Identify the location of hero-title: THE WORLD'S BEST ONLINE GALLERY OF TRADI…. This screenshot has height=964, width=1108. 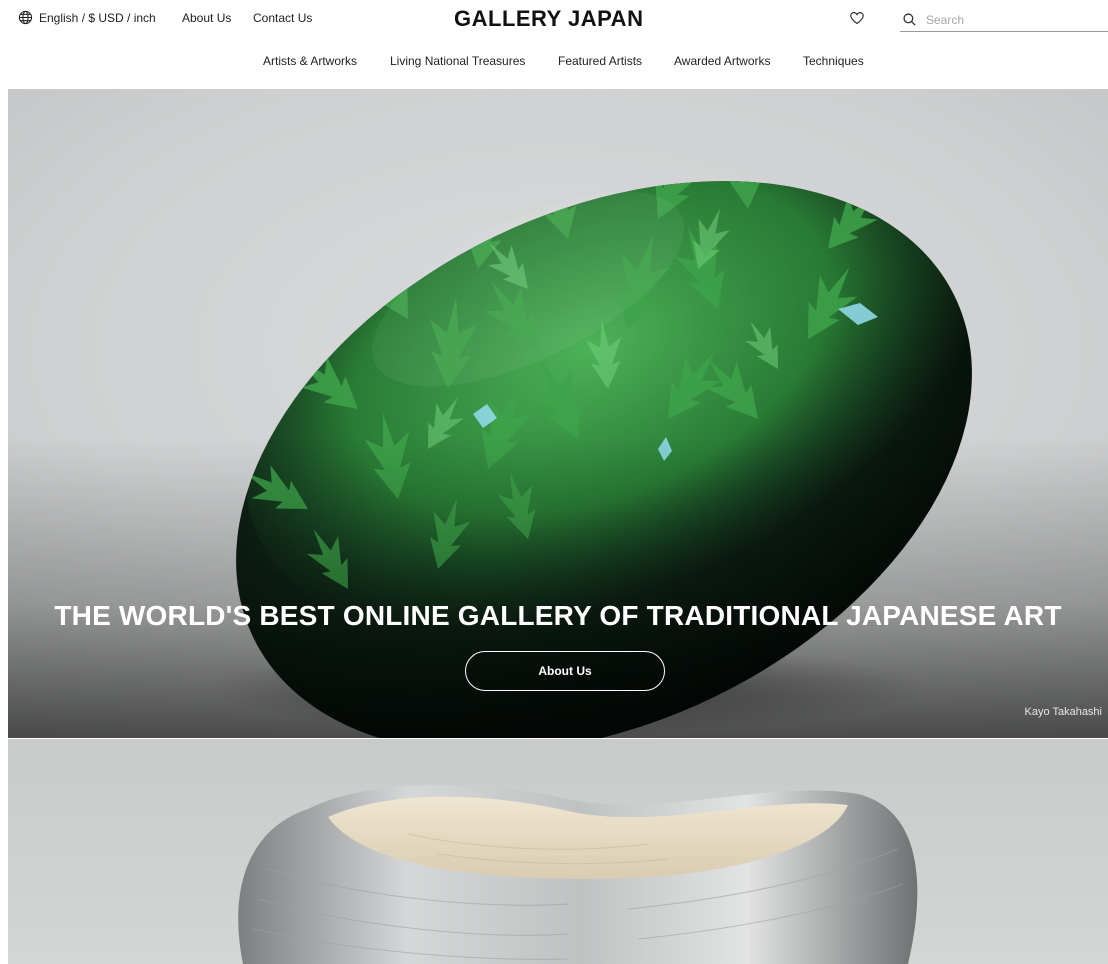
(558, 615).